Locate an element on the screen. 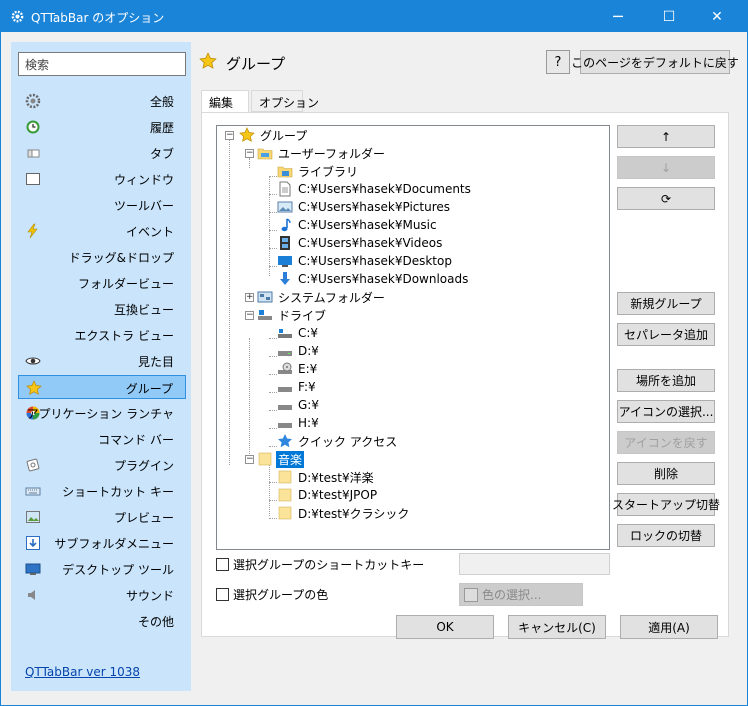 This screenshot has width=748, height=706. refresh-button: ⟳ is located at coordinates (666, 198).